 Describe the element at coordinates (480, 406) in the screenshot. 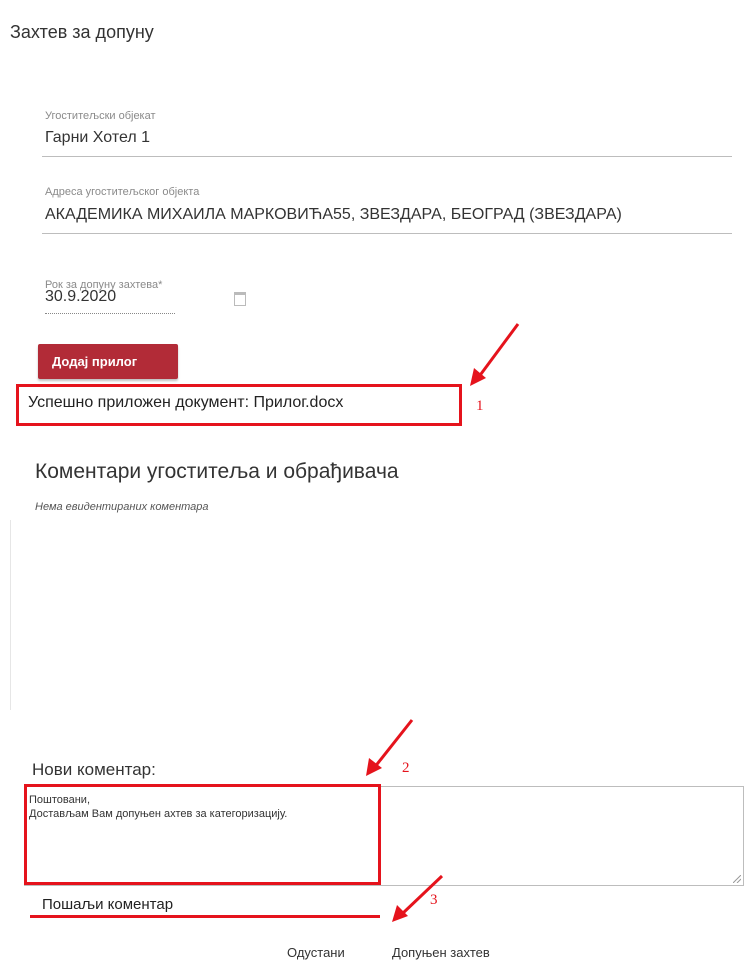

I see `annotation-number-1: 1` at that location.